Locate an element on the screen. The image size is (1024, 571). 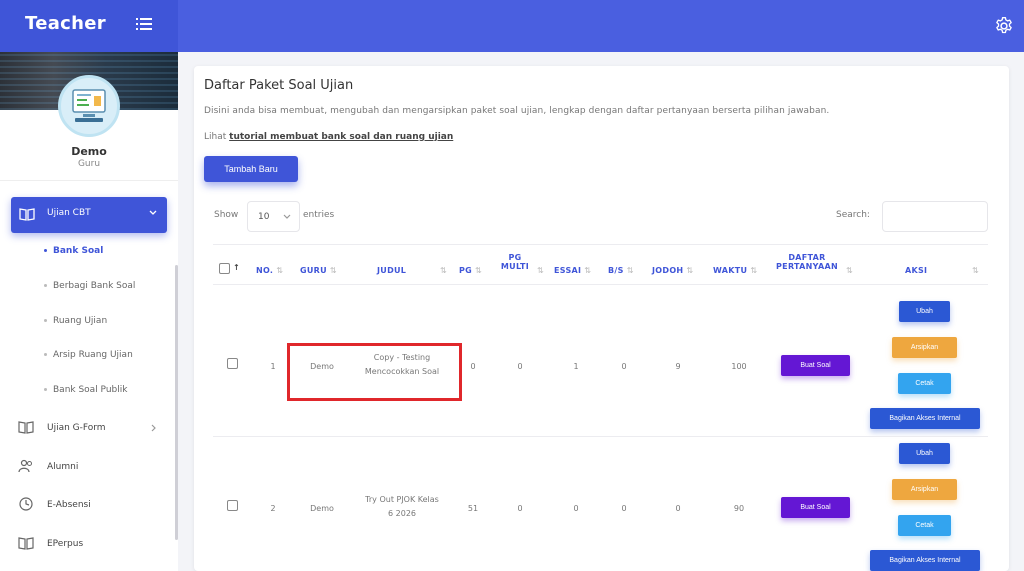
entries-label: entries is located at coordinates (319, 215).